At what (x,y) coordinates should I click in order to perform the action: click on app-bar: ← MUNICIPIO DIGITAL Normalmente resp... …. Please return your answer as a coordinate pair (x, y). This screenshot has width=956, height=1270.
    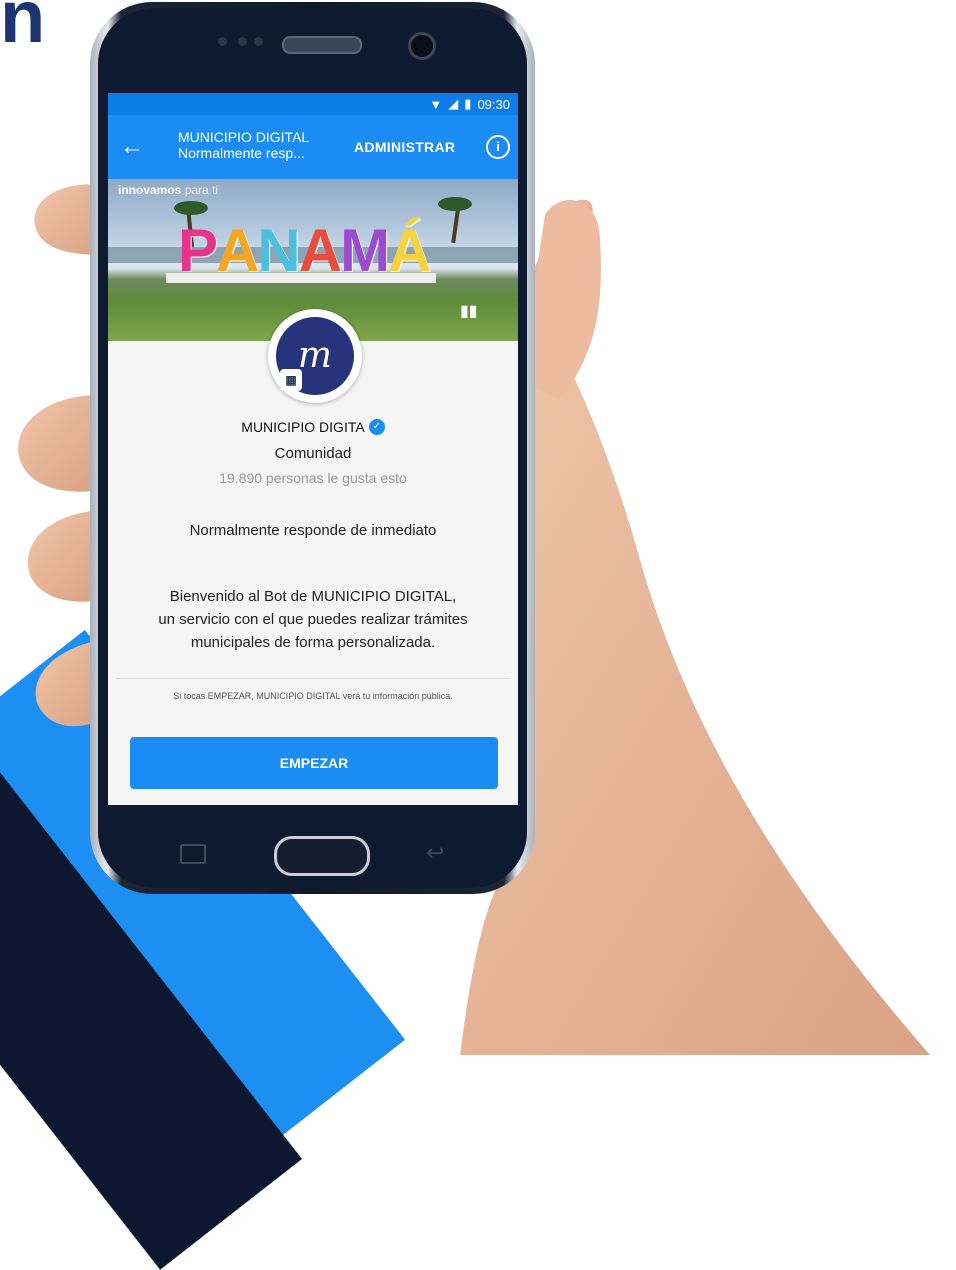
    Looking at the image, I should click on (313, 147).